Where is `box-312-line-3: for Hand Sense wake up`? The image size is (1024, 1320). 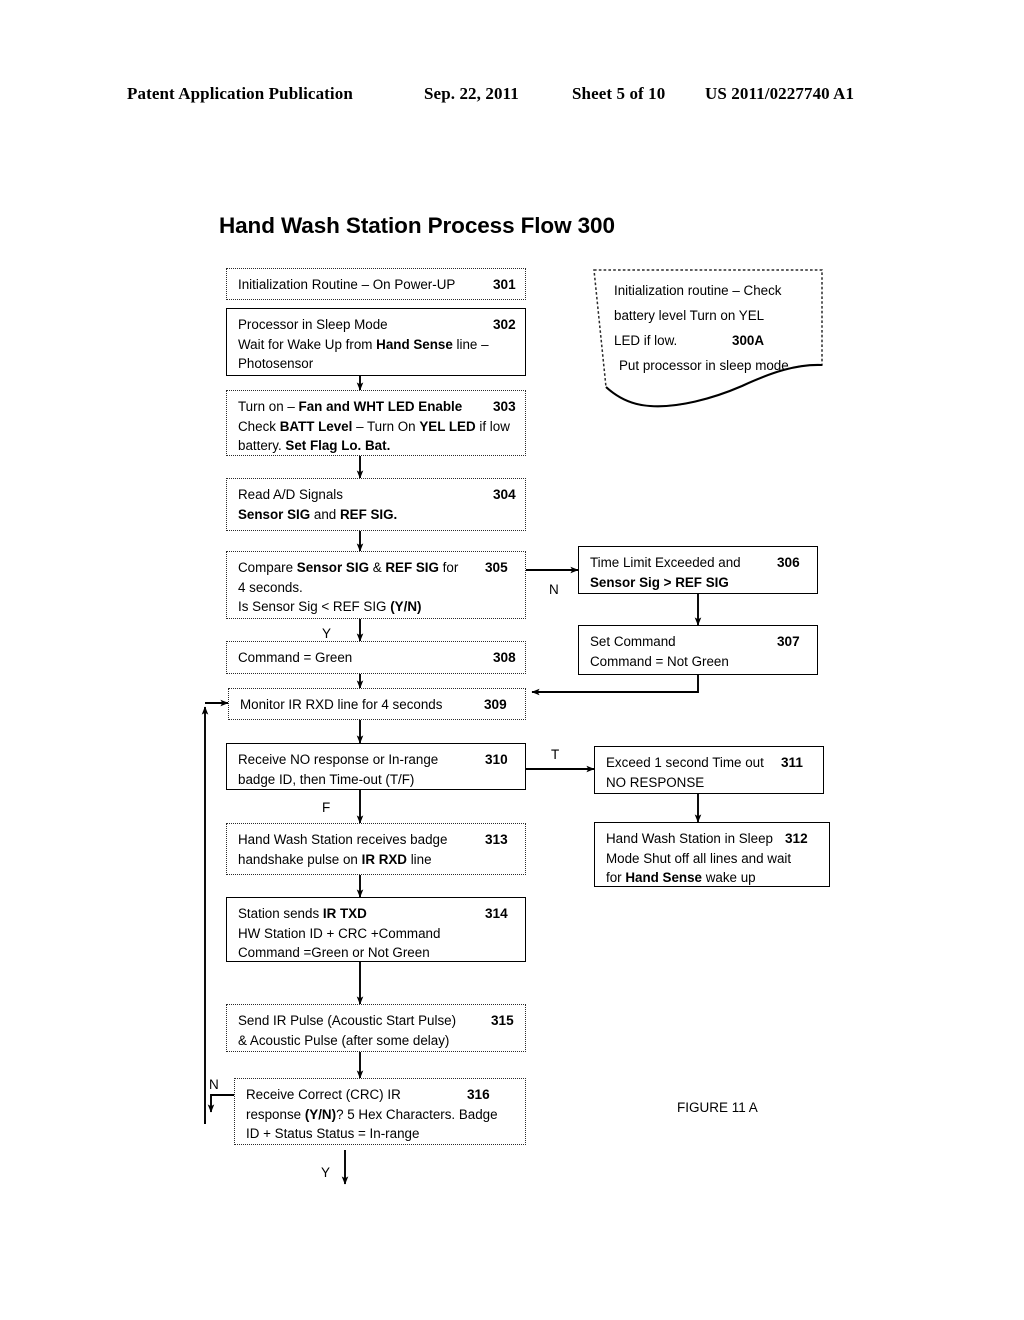
box-312-line-3: for Hand Sense wake up is located at coordinates (681, 877).